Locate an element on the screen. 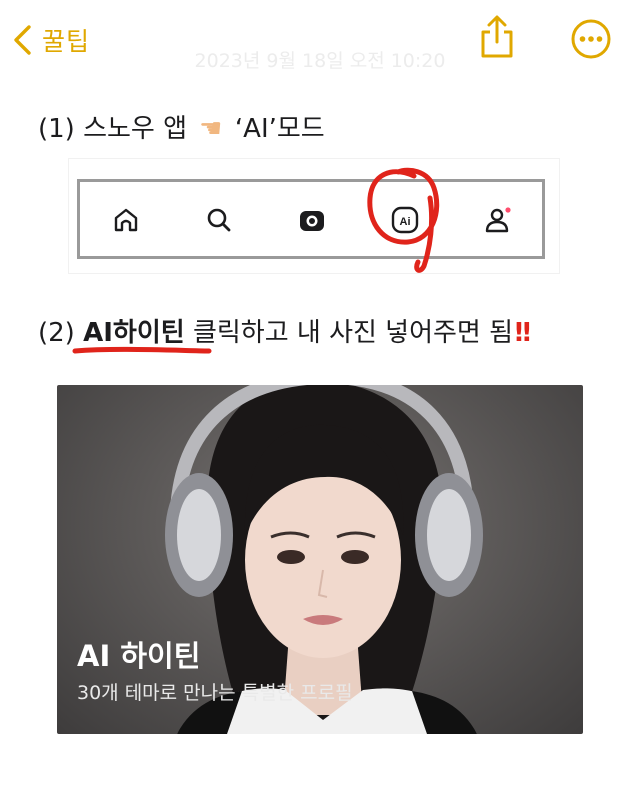 This screenshot has height=800, width=640. step-2-prefix: (2) is located at coordinates (56, 333).